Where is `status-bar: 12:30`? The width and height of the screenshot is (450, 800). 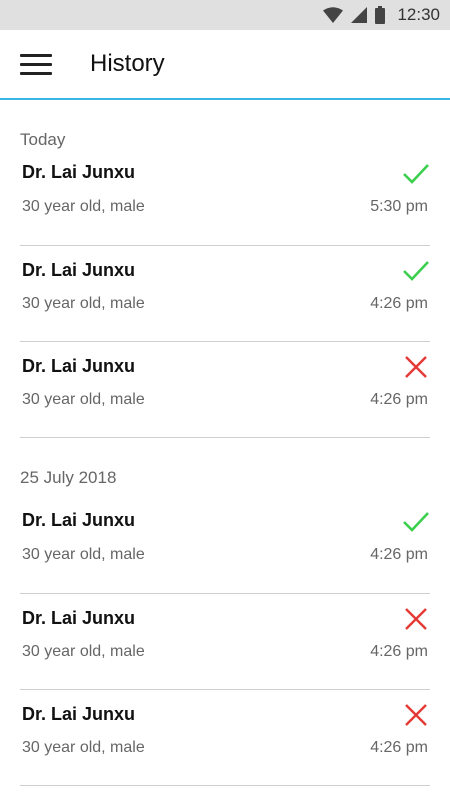
status-bar: 12:30 is located at coordinates (225, 15).